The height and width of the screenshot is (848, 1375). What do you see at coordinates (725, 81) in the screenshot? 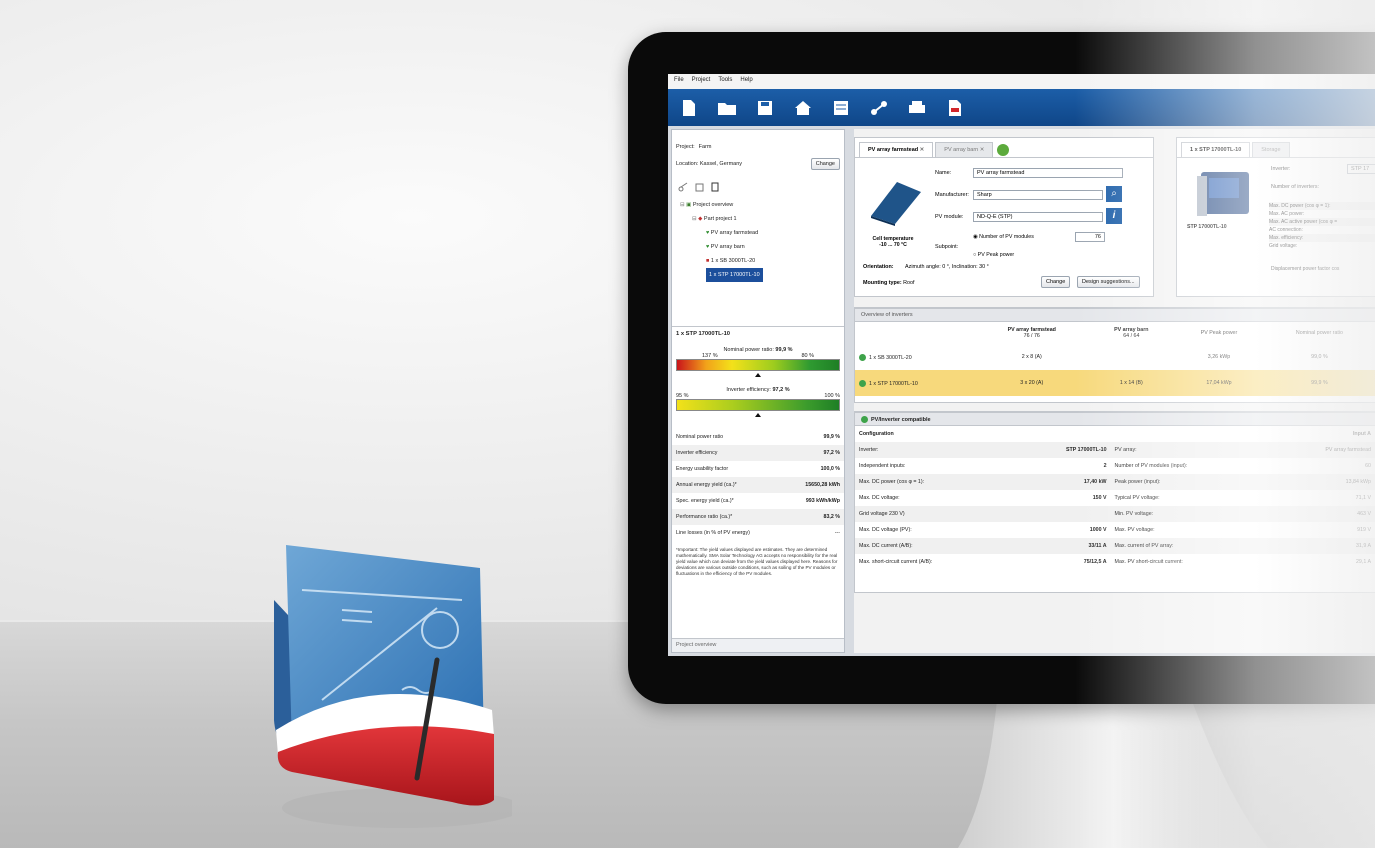
I see `menu-tools: Tools` at bounding box center [725, 81].